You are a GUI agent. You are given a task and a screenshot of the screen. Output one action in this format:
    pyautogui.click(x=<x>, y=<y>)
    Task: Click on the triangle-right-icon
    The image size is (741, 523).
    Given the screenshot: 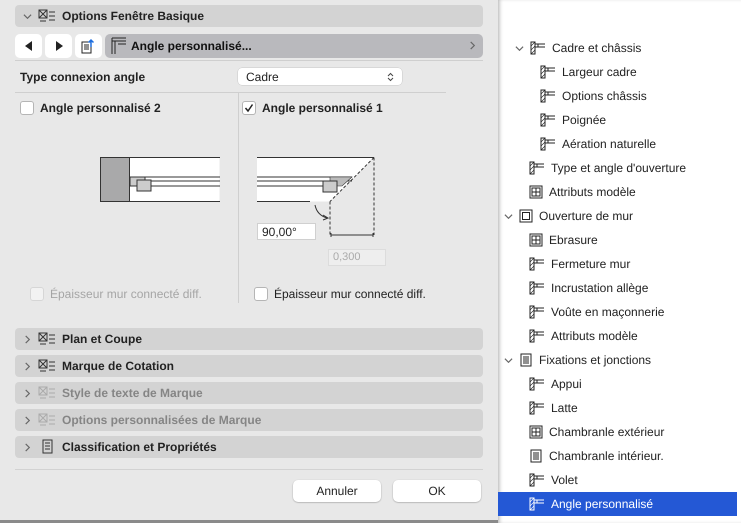 What is the action you would take?
    pyautogui.click(x=58, y=45)
    